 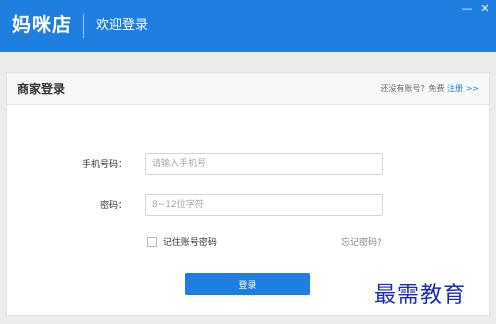 I want to click on close-icon: ✕, so click(x=485, y=8).